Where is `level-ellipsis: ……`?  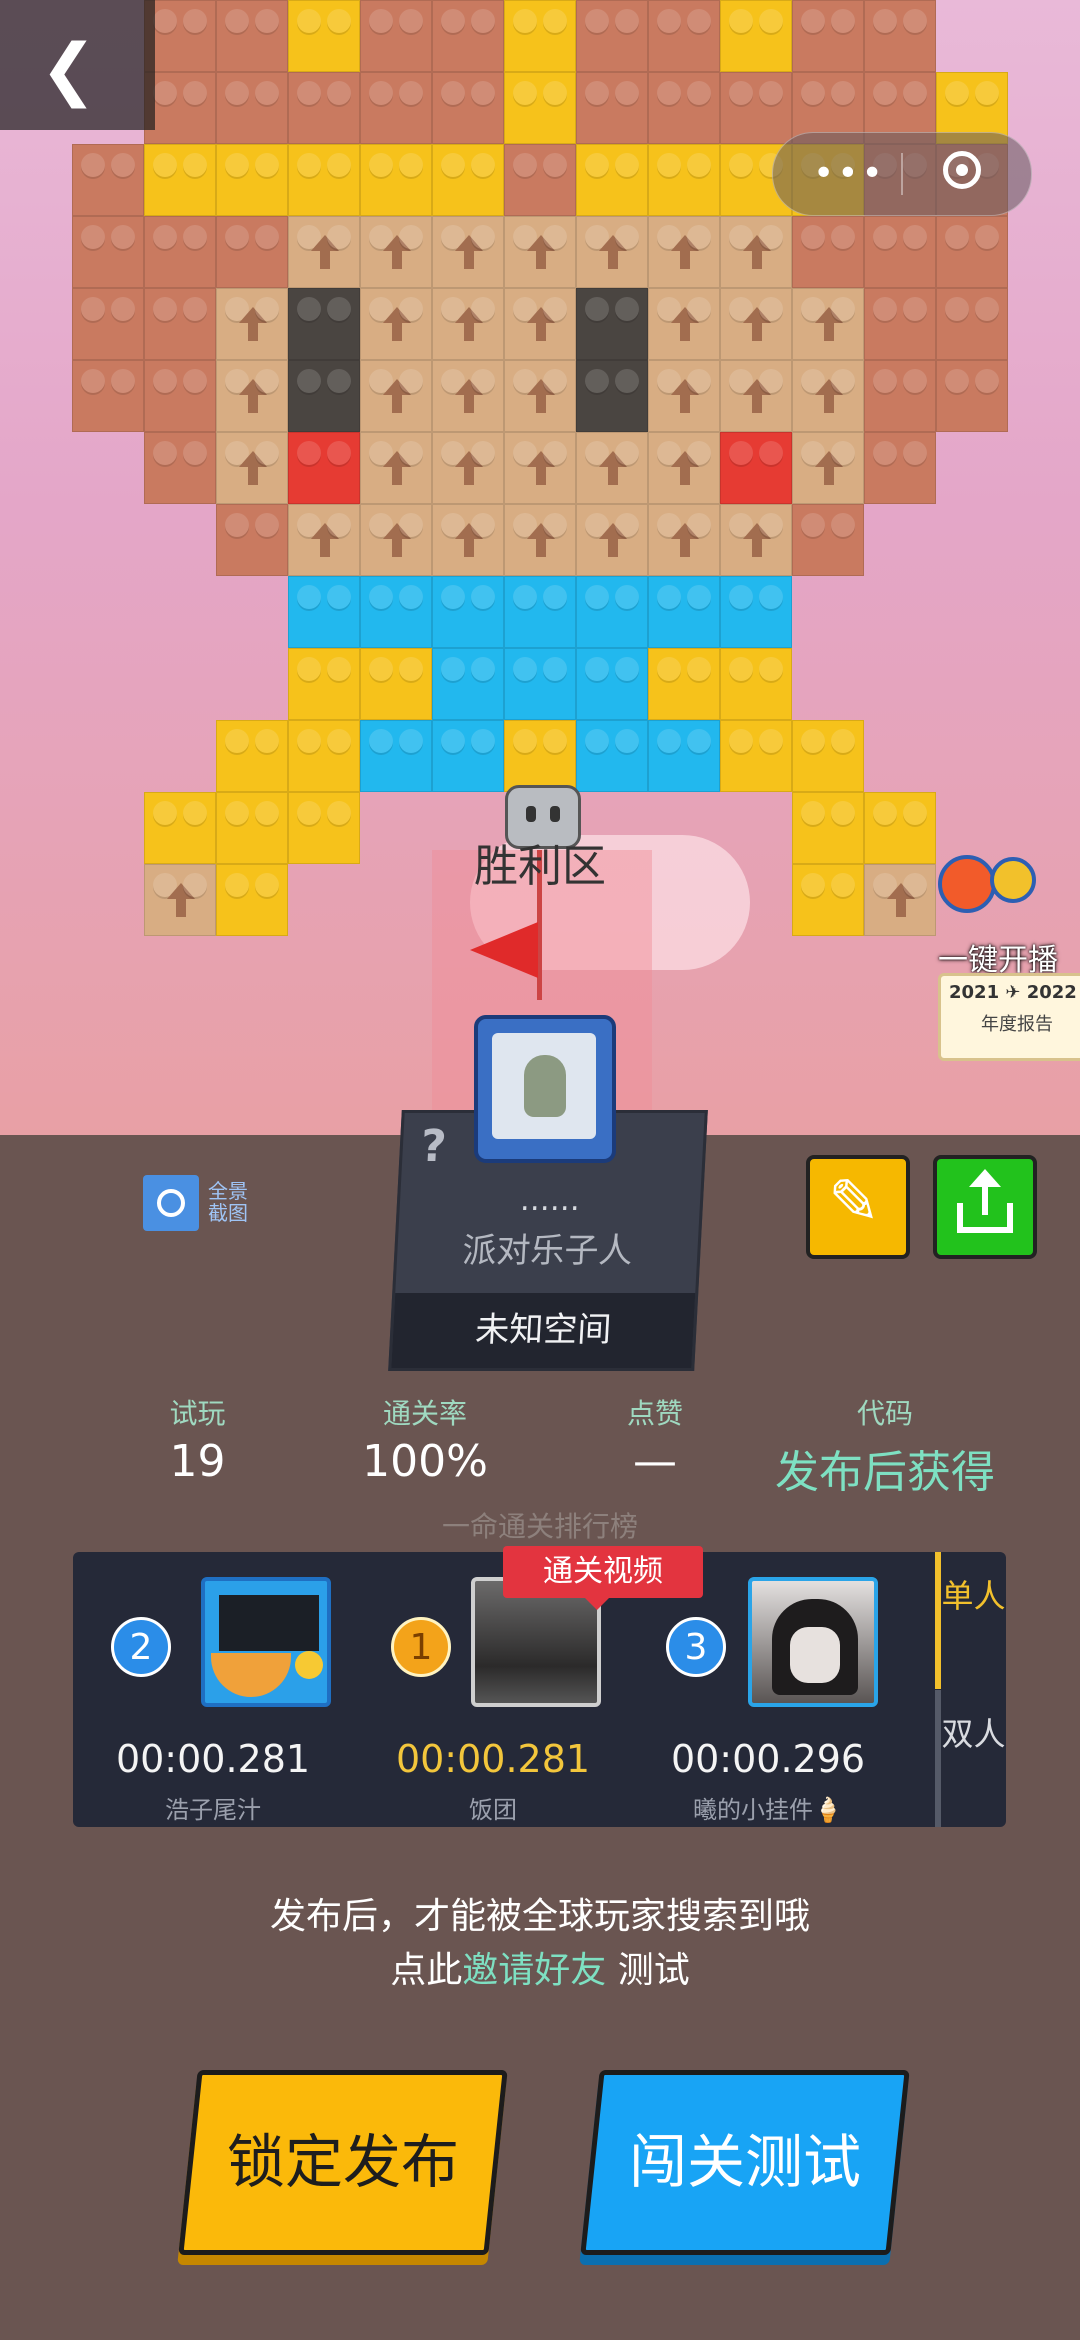 level-ellipsis: …… is located at coordinates (550, 1200).